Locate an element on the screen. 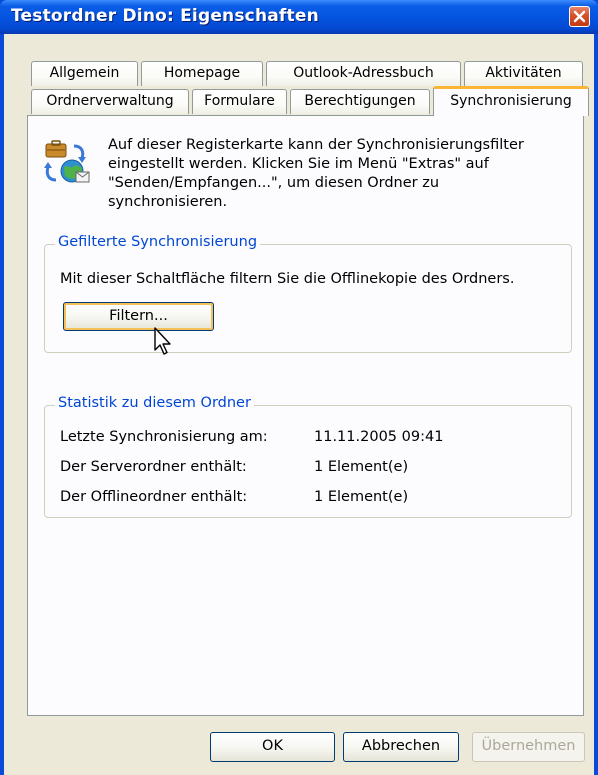 The image size is (598, 775). tab-formulare: Formulare is located at coordinates (239, 101).